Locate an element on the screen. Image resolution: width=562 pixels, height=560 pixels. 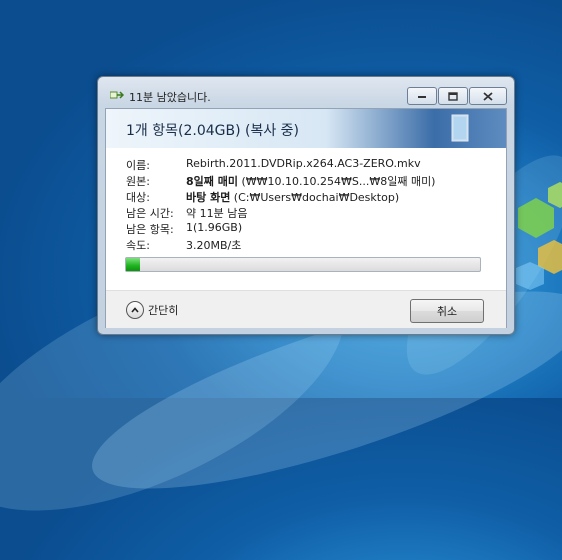
progress-fill is located at coordinates (133, 264).